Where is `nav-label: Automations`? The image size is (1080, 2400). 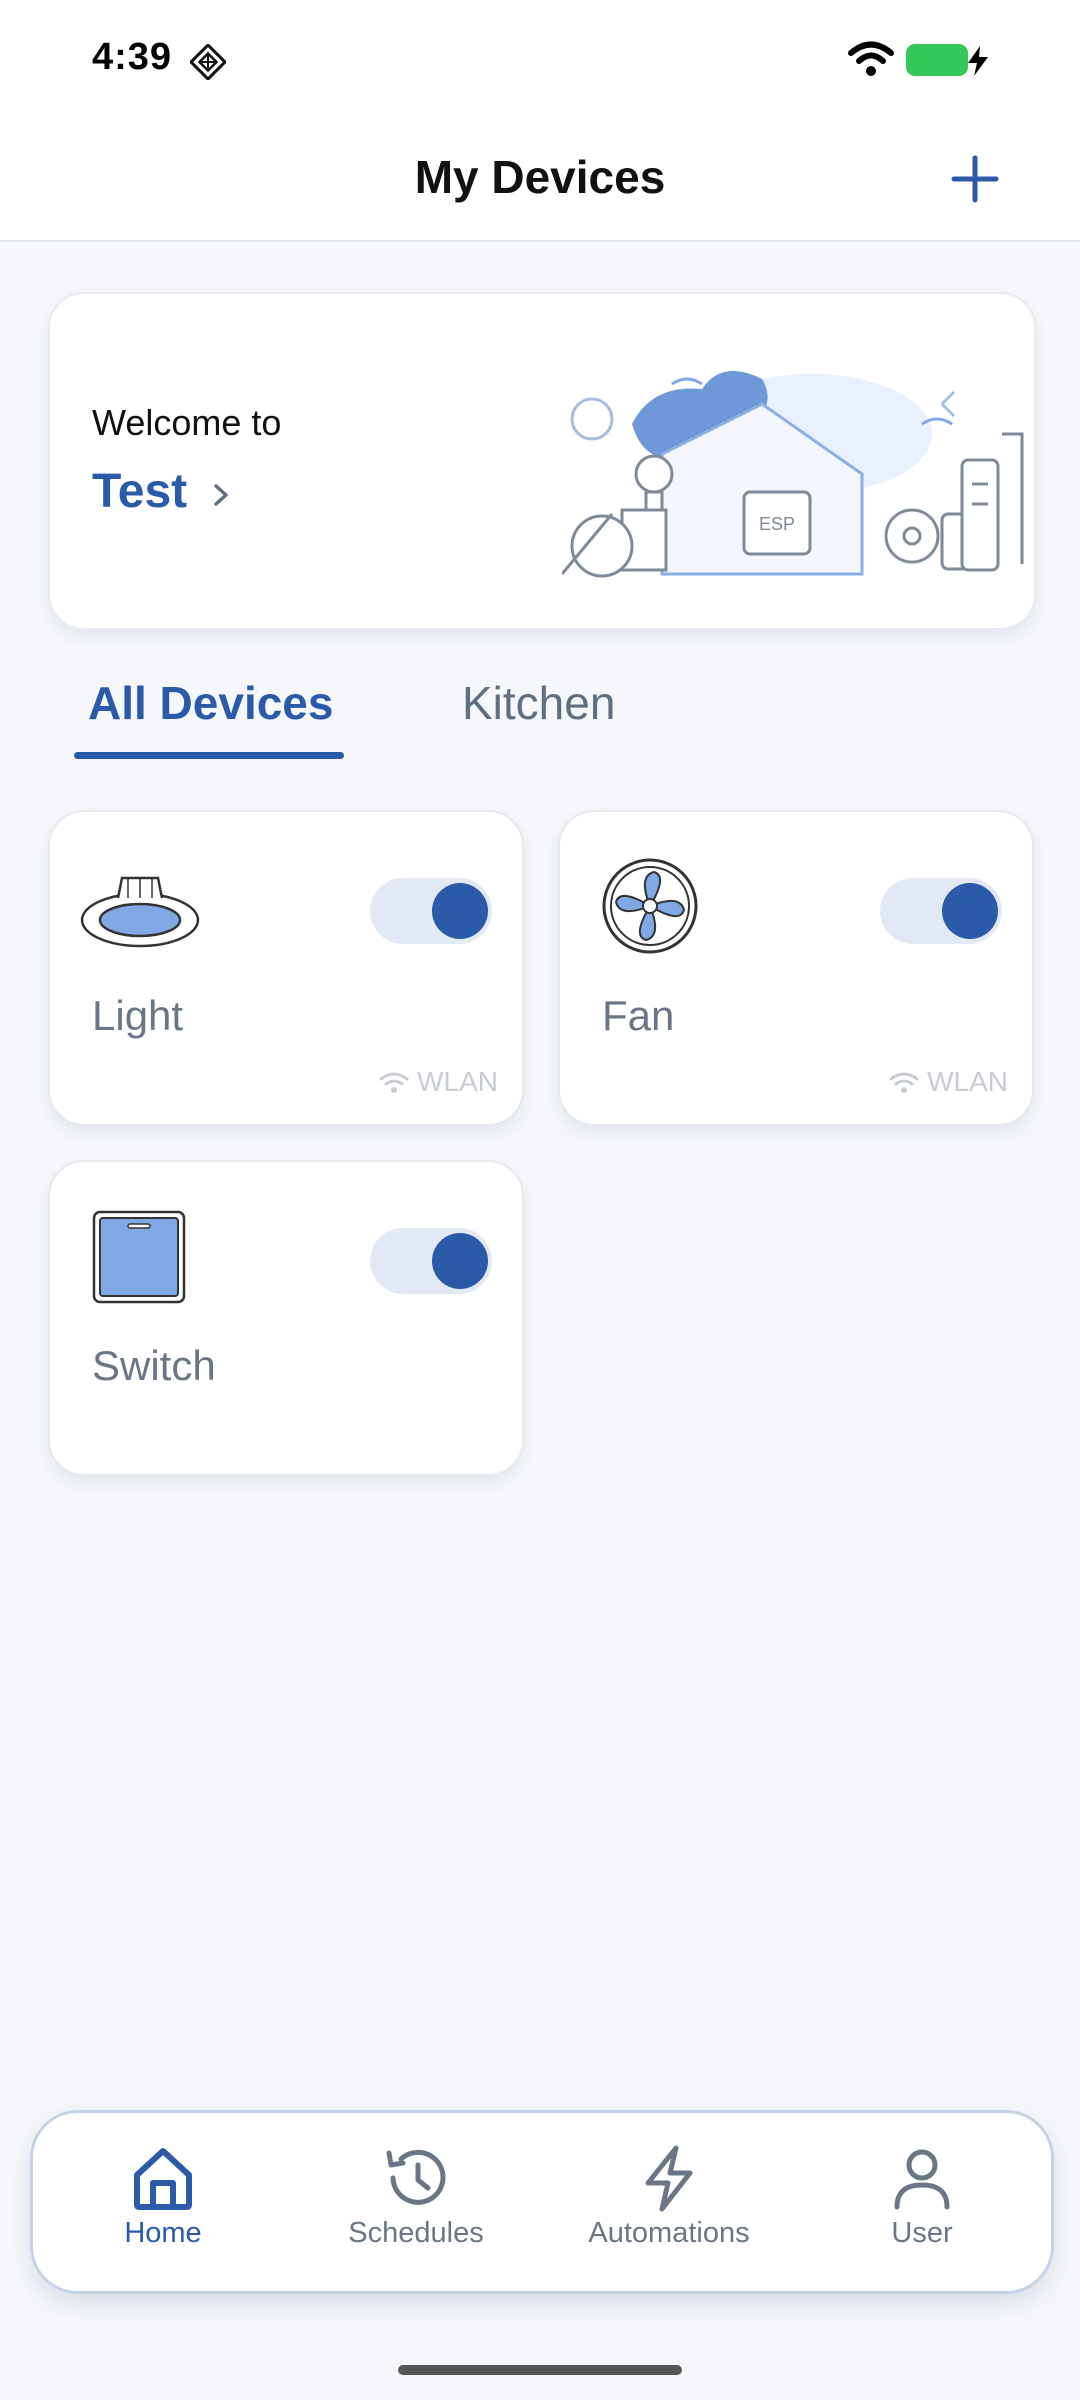
nav-label: Automations is located at coordinates (669, 2233).